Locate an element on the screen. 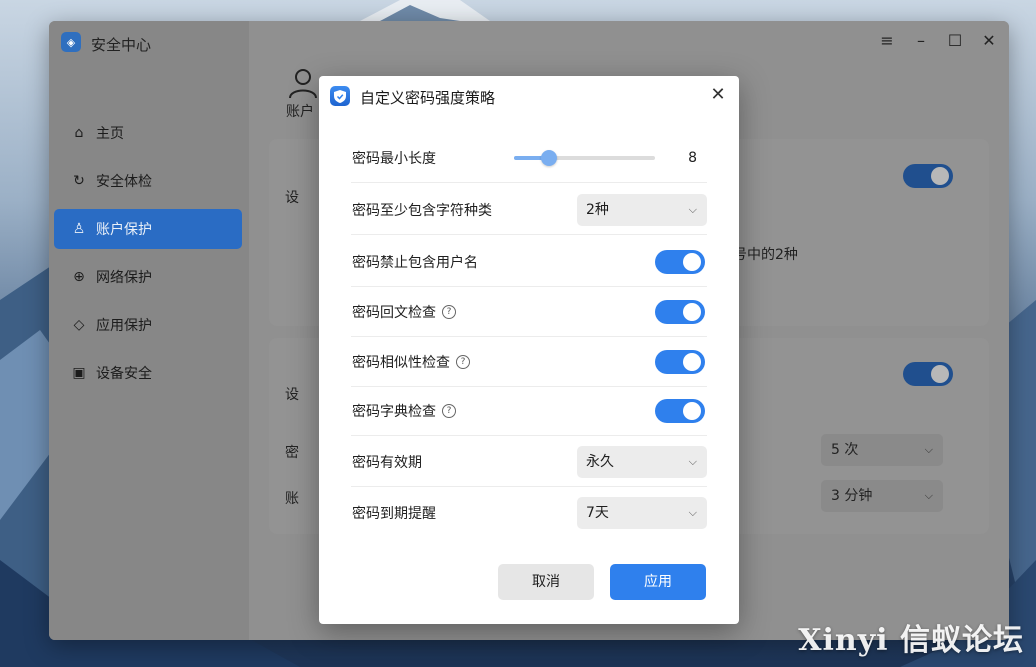 The image size is (1036, 667). no-username-toggle is located at coordinates (680, 261).